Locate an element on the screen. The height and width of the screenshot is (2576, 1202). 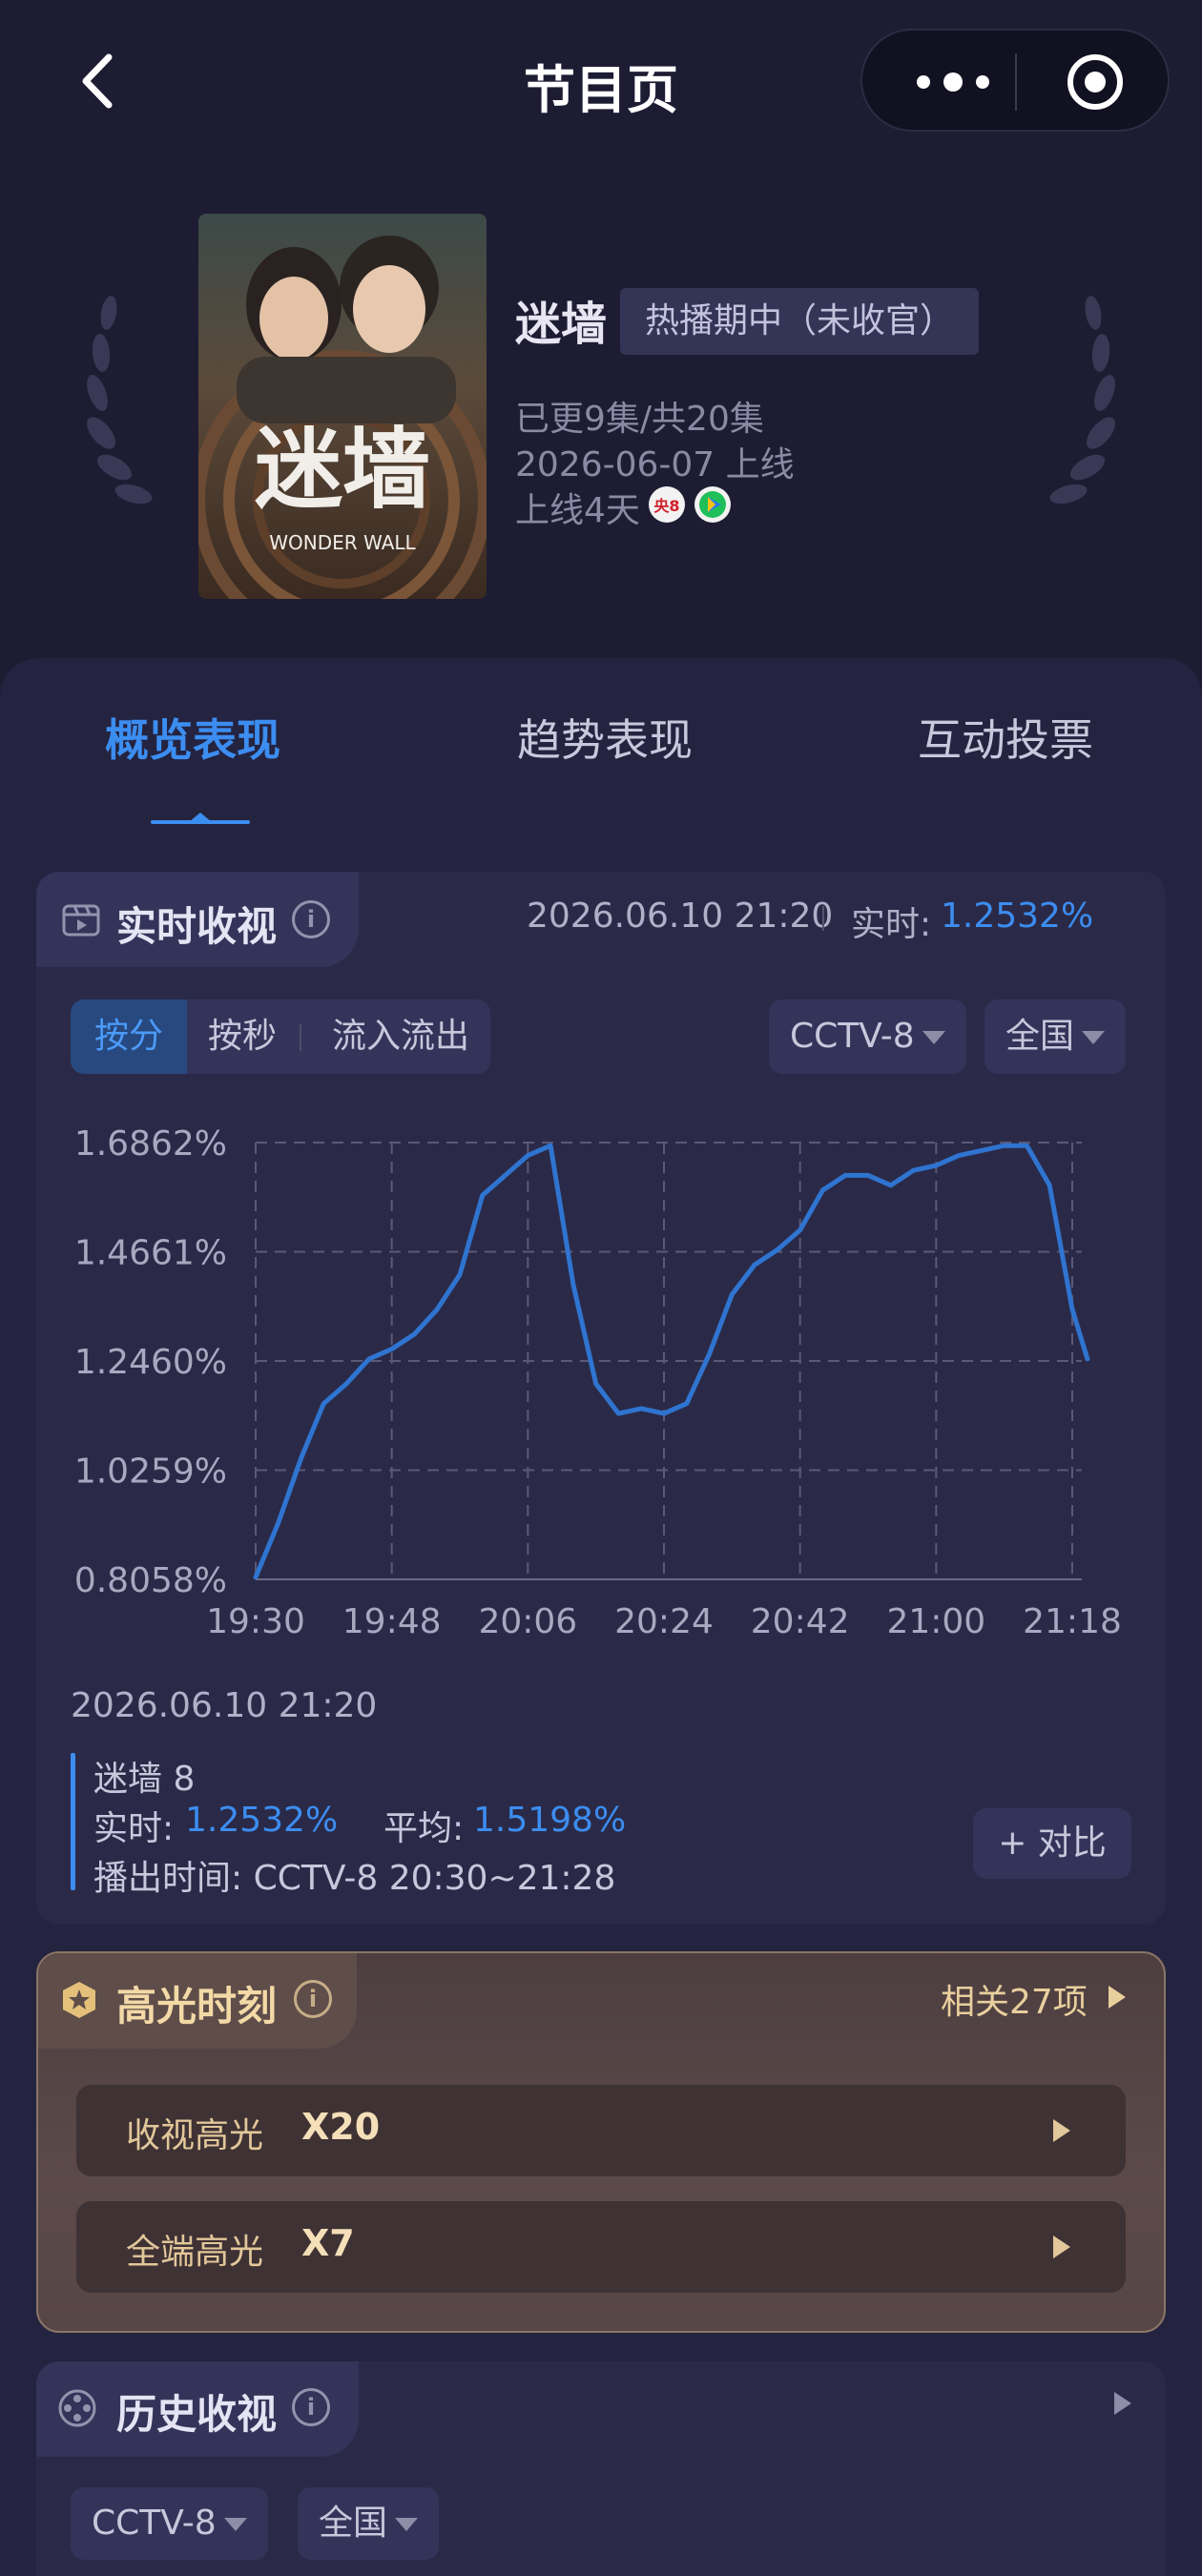
channel-dropdown: CCTV-8 is located at coordinates (867, 1036).